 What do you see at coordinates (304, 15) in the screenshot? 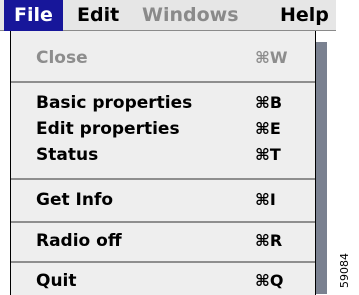
I see `menu-help: Help` at bounding box center [304, 15].